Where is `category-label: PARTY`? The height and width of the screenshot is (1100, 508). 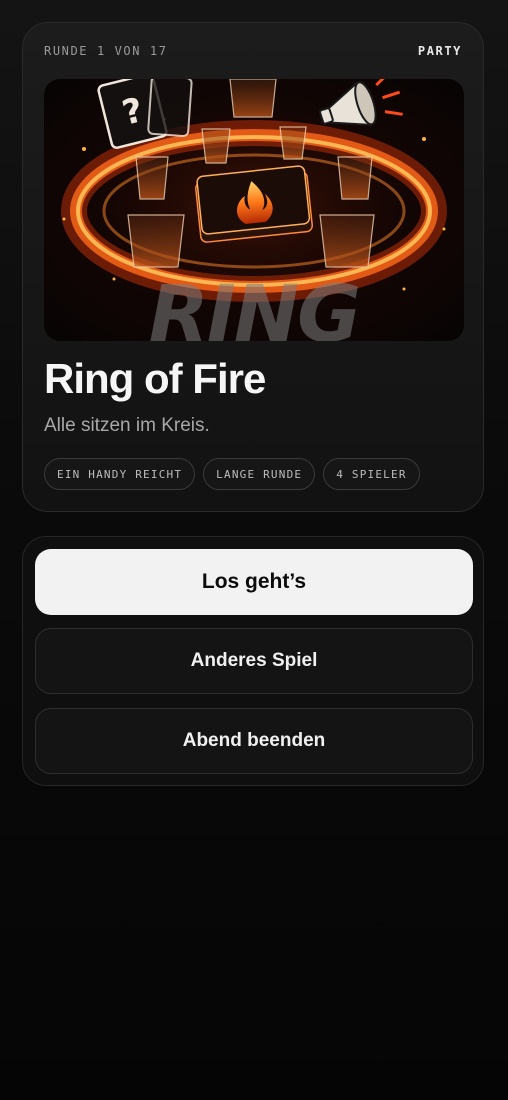
category-label: PARTY is located at coordinates (439, 51).